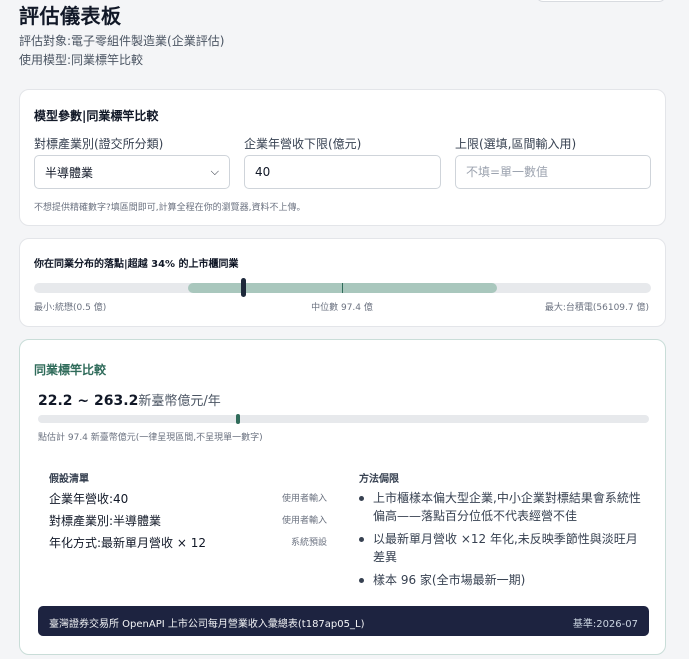 The height and width of the screenshot is (659, 689). Describe the element at coordinates (507, 507) in the screenshot. I see `limit-text: 上市櫃樣本偏大型企業,中小企業對標結果會系統性偏高——落點百分位低不代表經營不佳` at that location.